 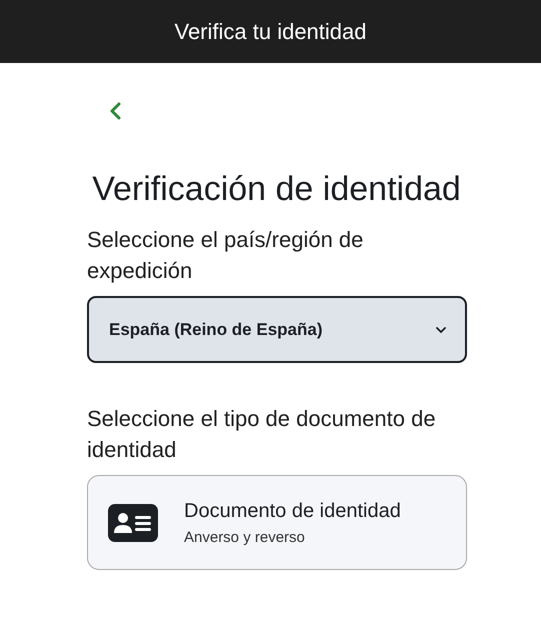 What do you see at coordinates (133, 523) in the screenshot?
I see `id-card-icon` at bounding box center [133, 523].